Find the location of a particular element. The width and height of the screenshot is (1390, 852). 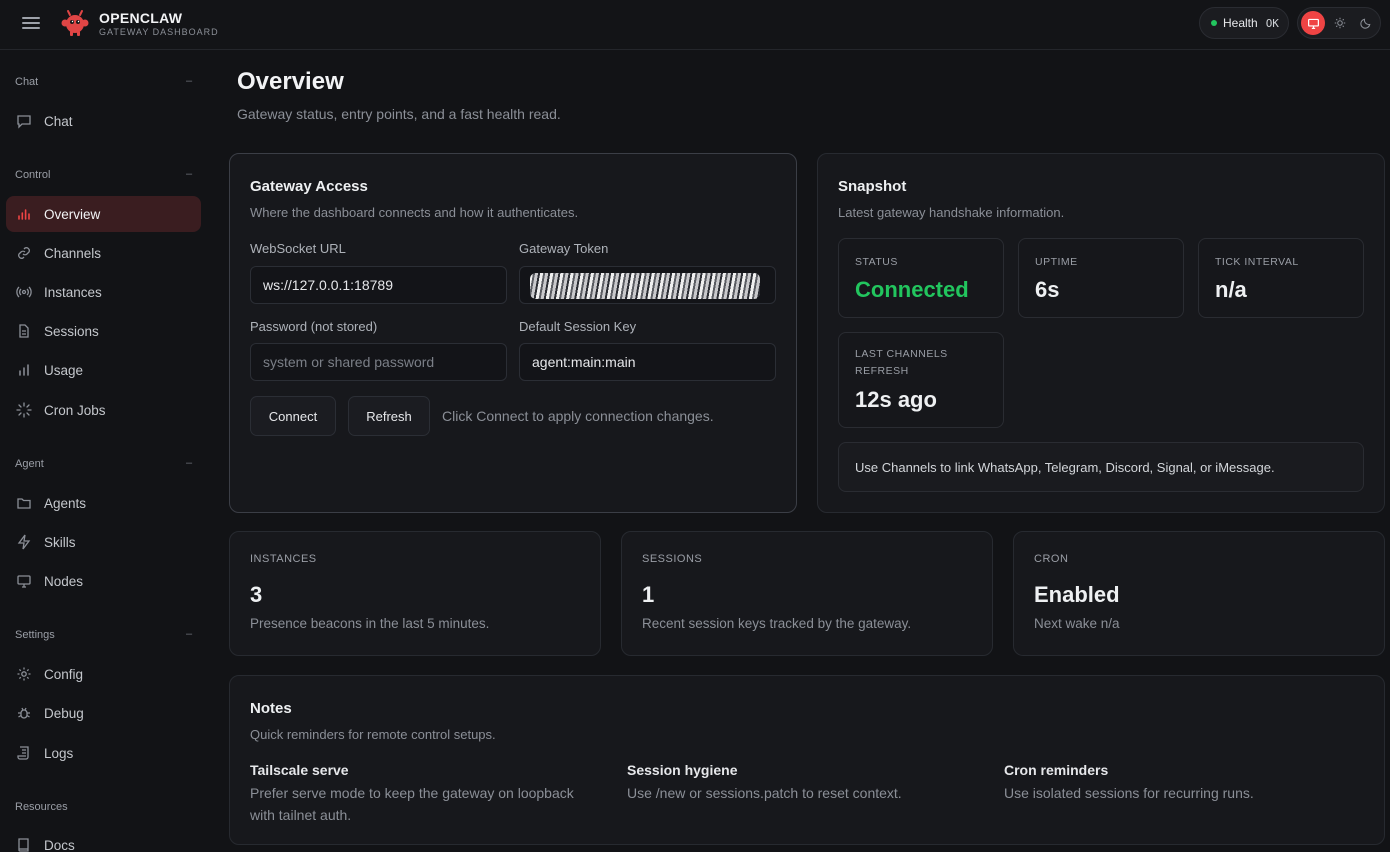

theme-light-button is located at coordinates (1340, 23).